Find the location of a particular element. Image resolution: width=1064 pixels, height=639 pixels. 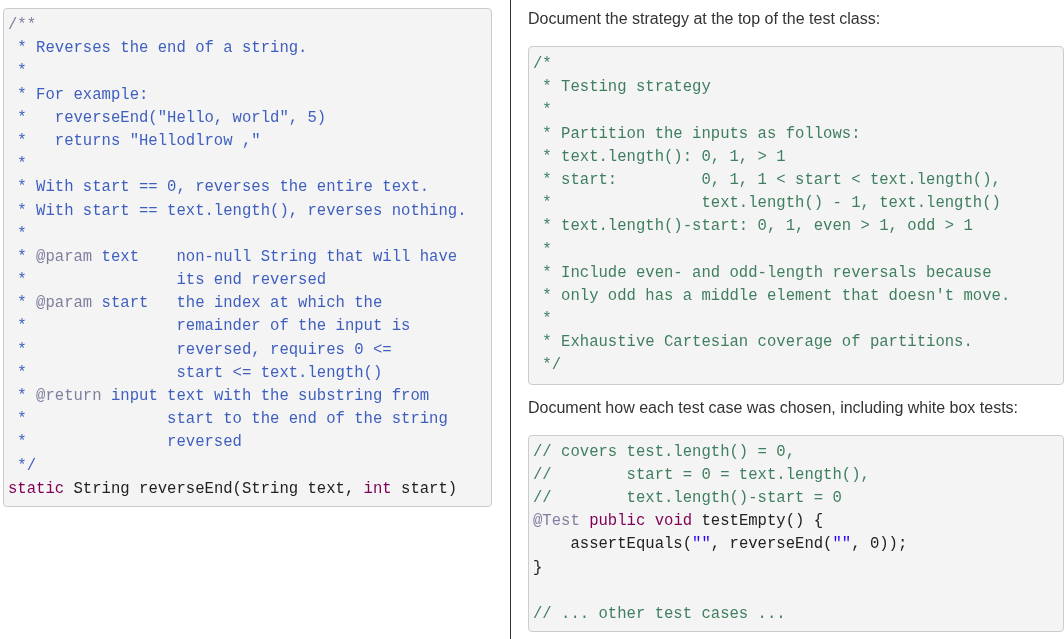

code-line: * Partition the inputs as follows: is located at coordinates (701, 134).